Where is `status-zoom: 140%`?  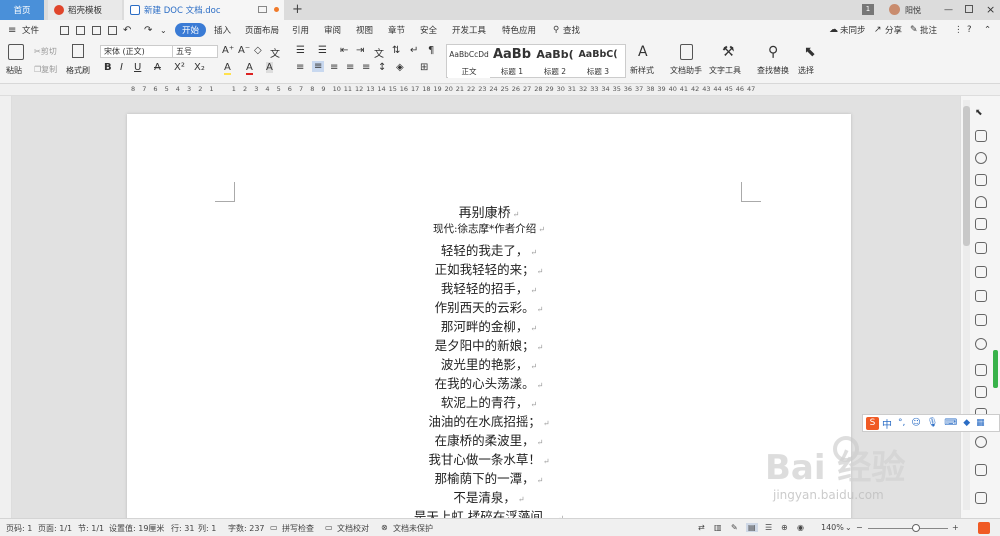 status-zoom: 140% is located at coordinates (832, 527).